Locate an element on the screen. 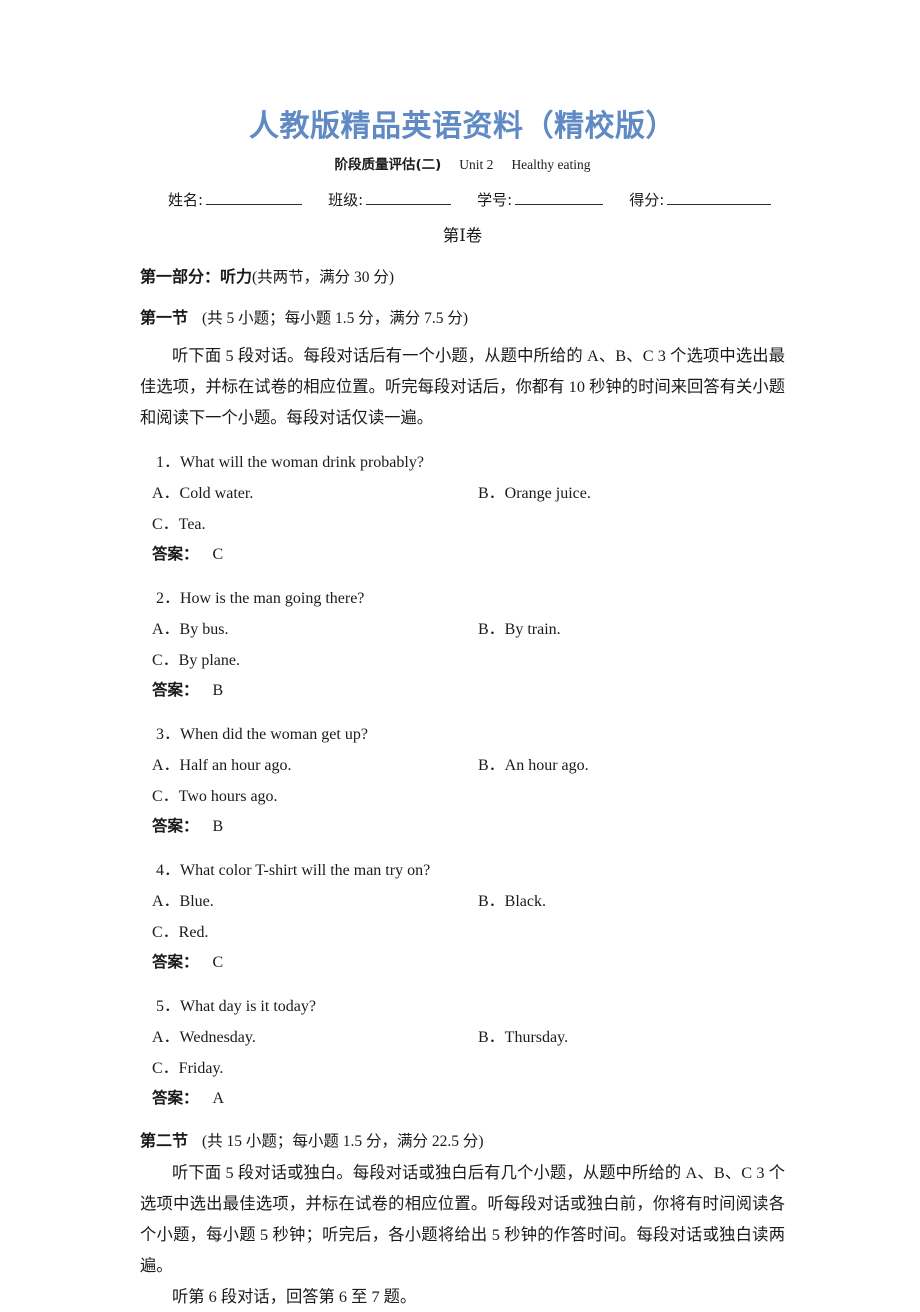  option-c: C．Friday. is located at coordinates (468, 1068).